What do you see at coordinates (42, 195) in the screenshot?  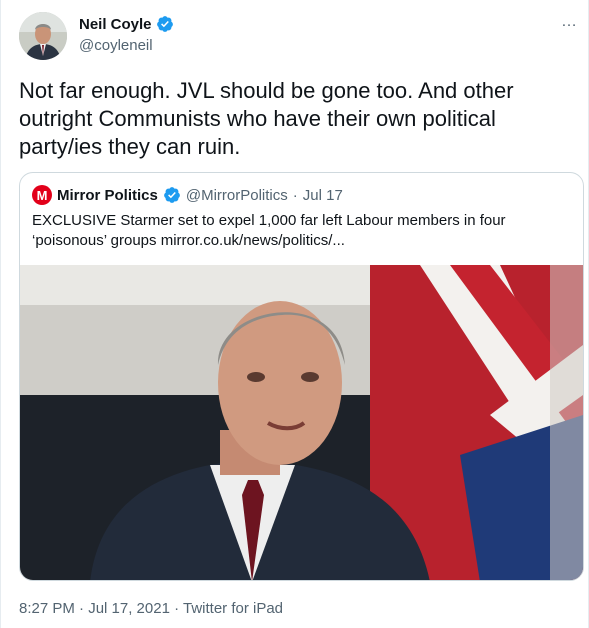 I see `mirror-logo-icon: M` at bounding box center [42, 195].